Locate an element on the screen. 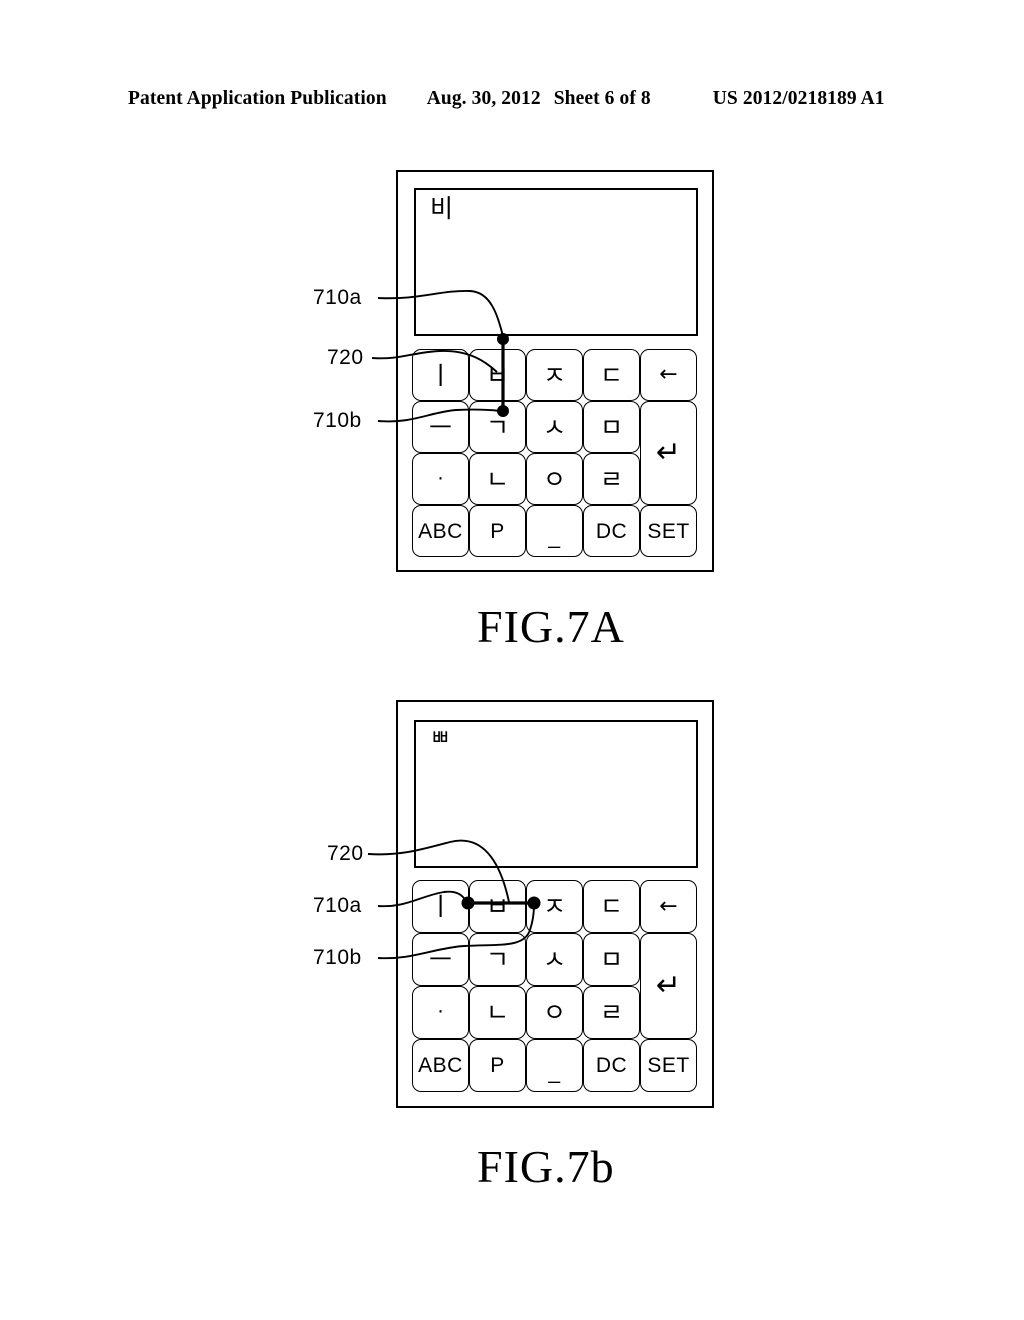 Image resolution: width=1024 pixels, height=1320 pixels. key-7a-10: · is located at coordinates (440, 479).